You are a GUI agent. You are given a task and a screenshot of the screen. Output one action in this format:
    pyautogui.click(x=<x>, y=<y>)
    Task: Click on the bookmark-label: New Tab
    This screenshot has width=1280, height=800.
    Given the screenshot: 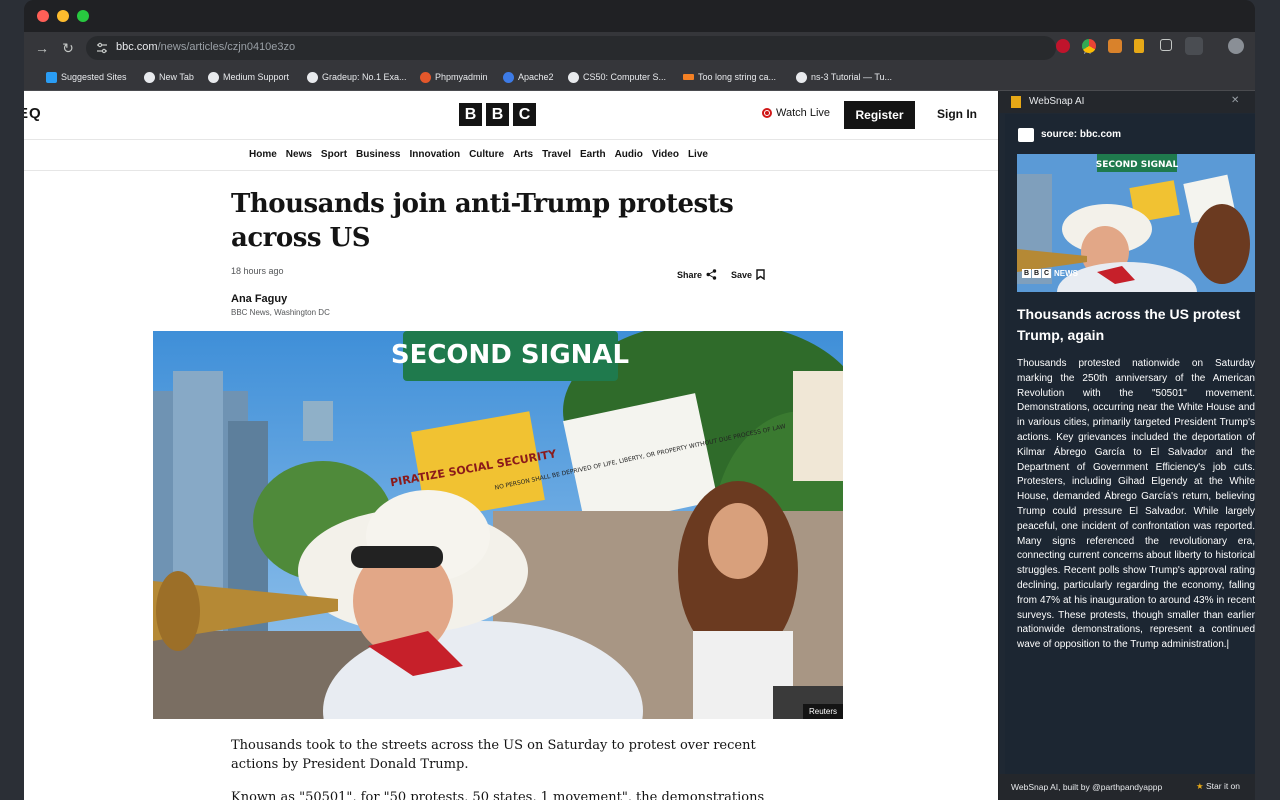 What is the action you would take?
    pyautogui.click(x=176, y=77)
    